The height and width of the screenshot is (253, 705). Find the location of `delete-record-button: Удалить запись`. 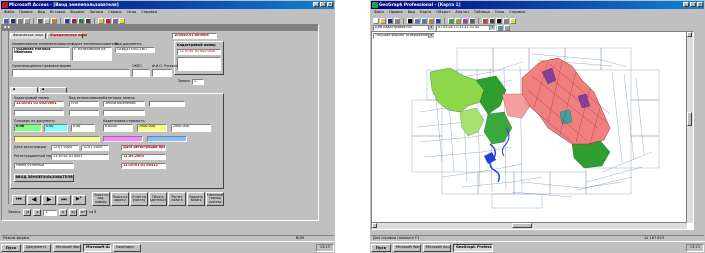

delete-record-button: Удалить запись is located at coordinates (196, 199).